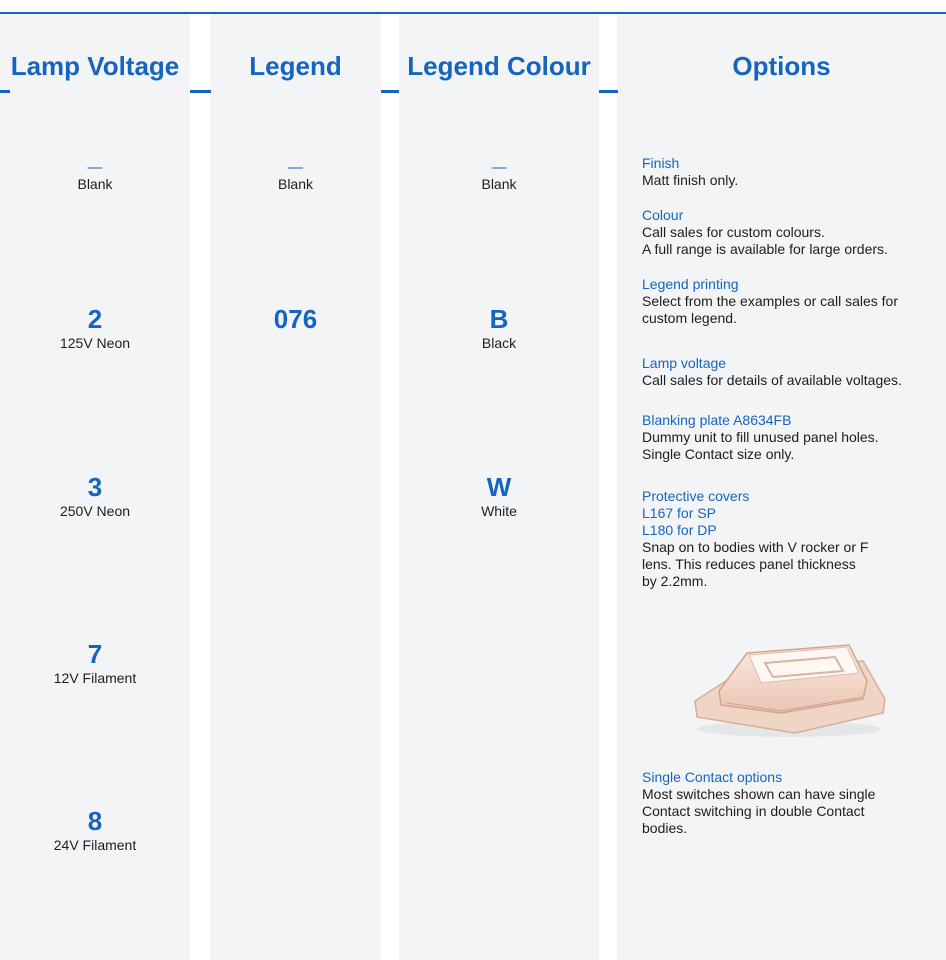 Image resolution: width=946 pixels, height=960 pixels. Describe the element at coordinates (663, 215) in the screenshot. I see `option-title: Colour` at that location.